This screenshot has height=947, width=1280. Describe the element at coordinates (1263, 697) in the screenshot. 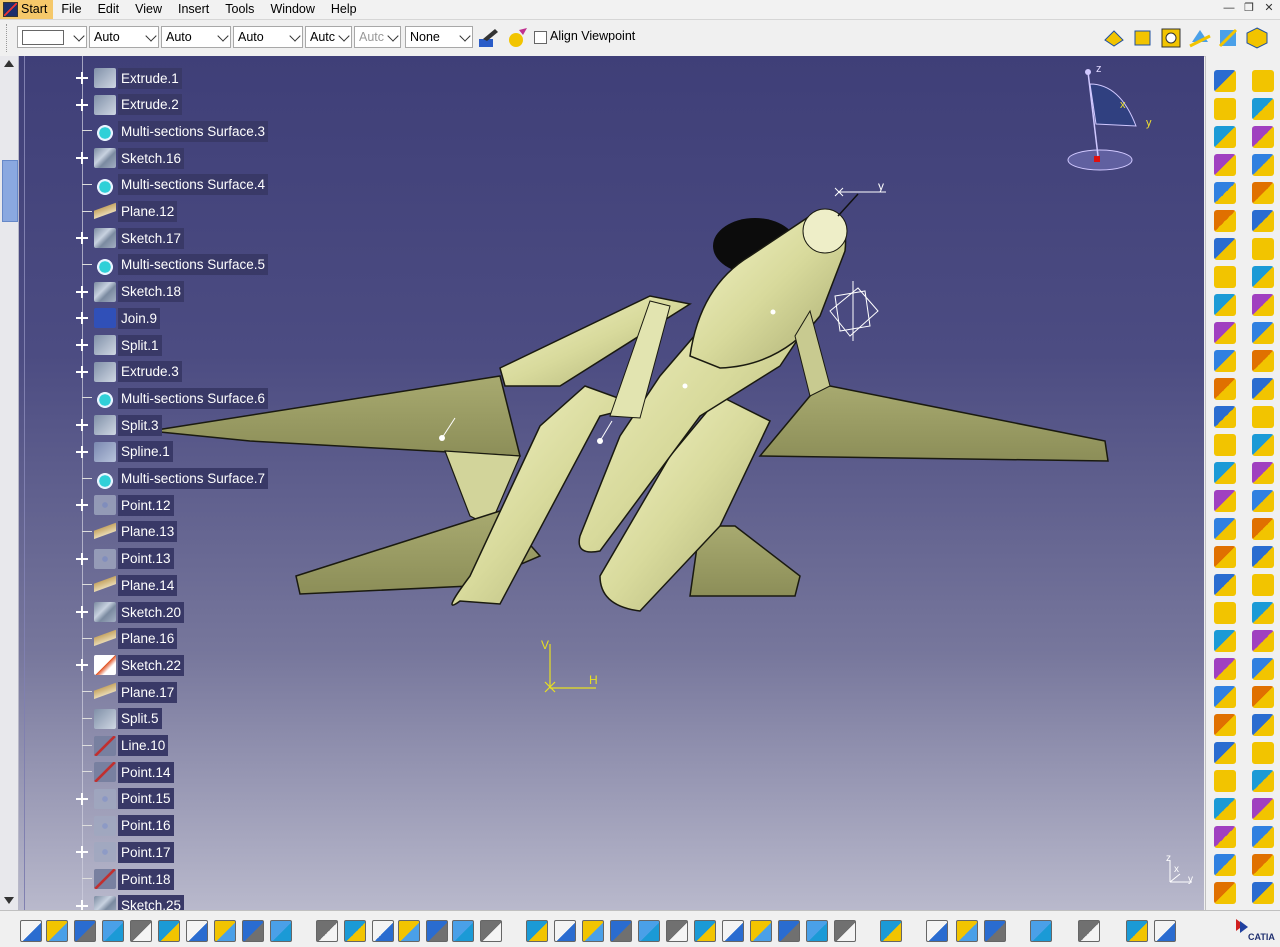

I see `helix-icon` at that location.